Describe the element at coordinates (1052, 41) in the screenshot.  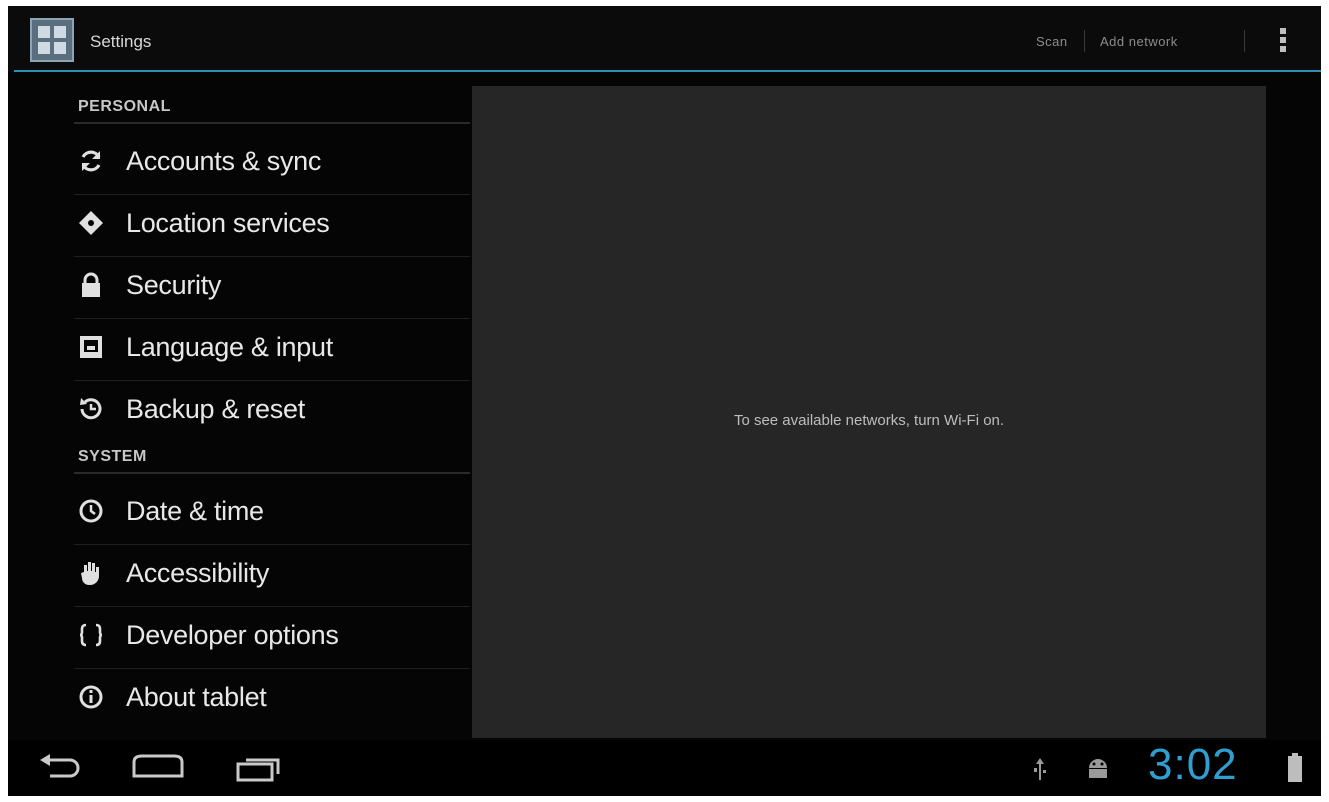
I see `scan-button: Scan` at that location.